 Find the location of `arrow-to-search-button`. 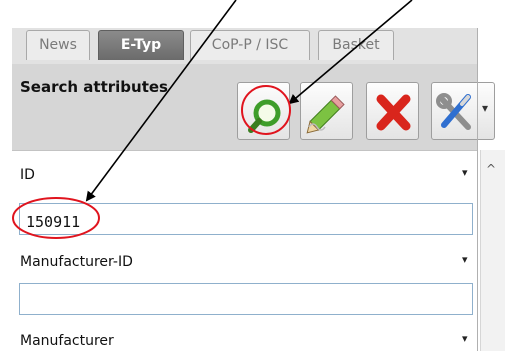

arrow-to-search-button is located at coordinates (350, 52).